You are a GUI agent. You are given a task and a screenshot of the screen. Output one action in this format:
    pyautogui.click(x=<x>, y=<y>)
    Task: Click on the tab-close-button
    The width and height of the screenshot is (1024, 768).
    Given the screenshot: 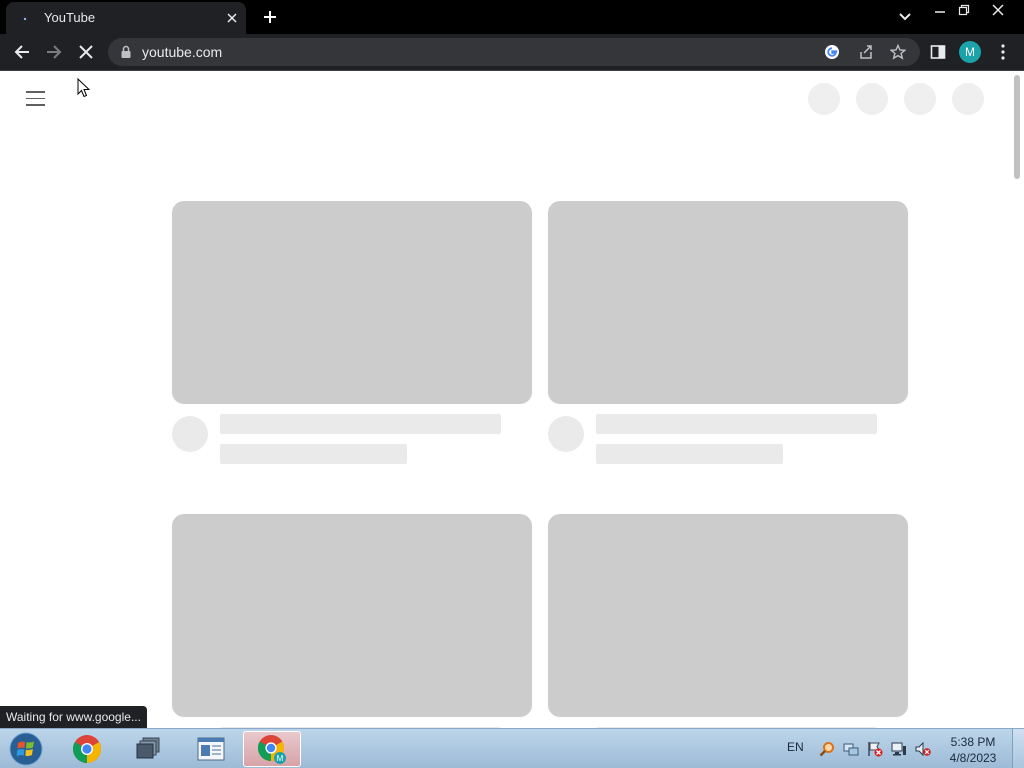 What is the action you would take?
    pyautogui.click(x=232, y=18)
    